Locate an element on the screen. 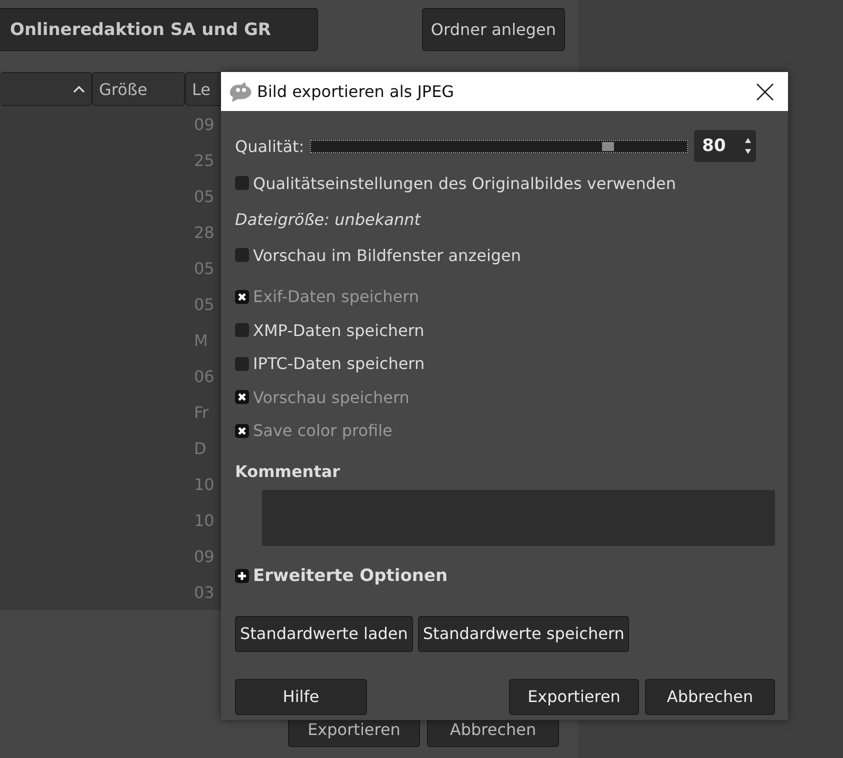 The width and height of the screenshot is (843, 758). table-cell: Fr is located at coordinates (201, 412).